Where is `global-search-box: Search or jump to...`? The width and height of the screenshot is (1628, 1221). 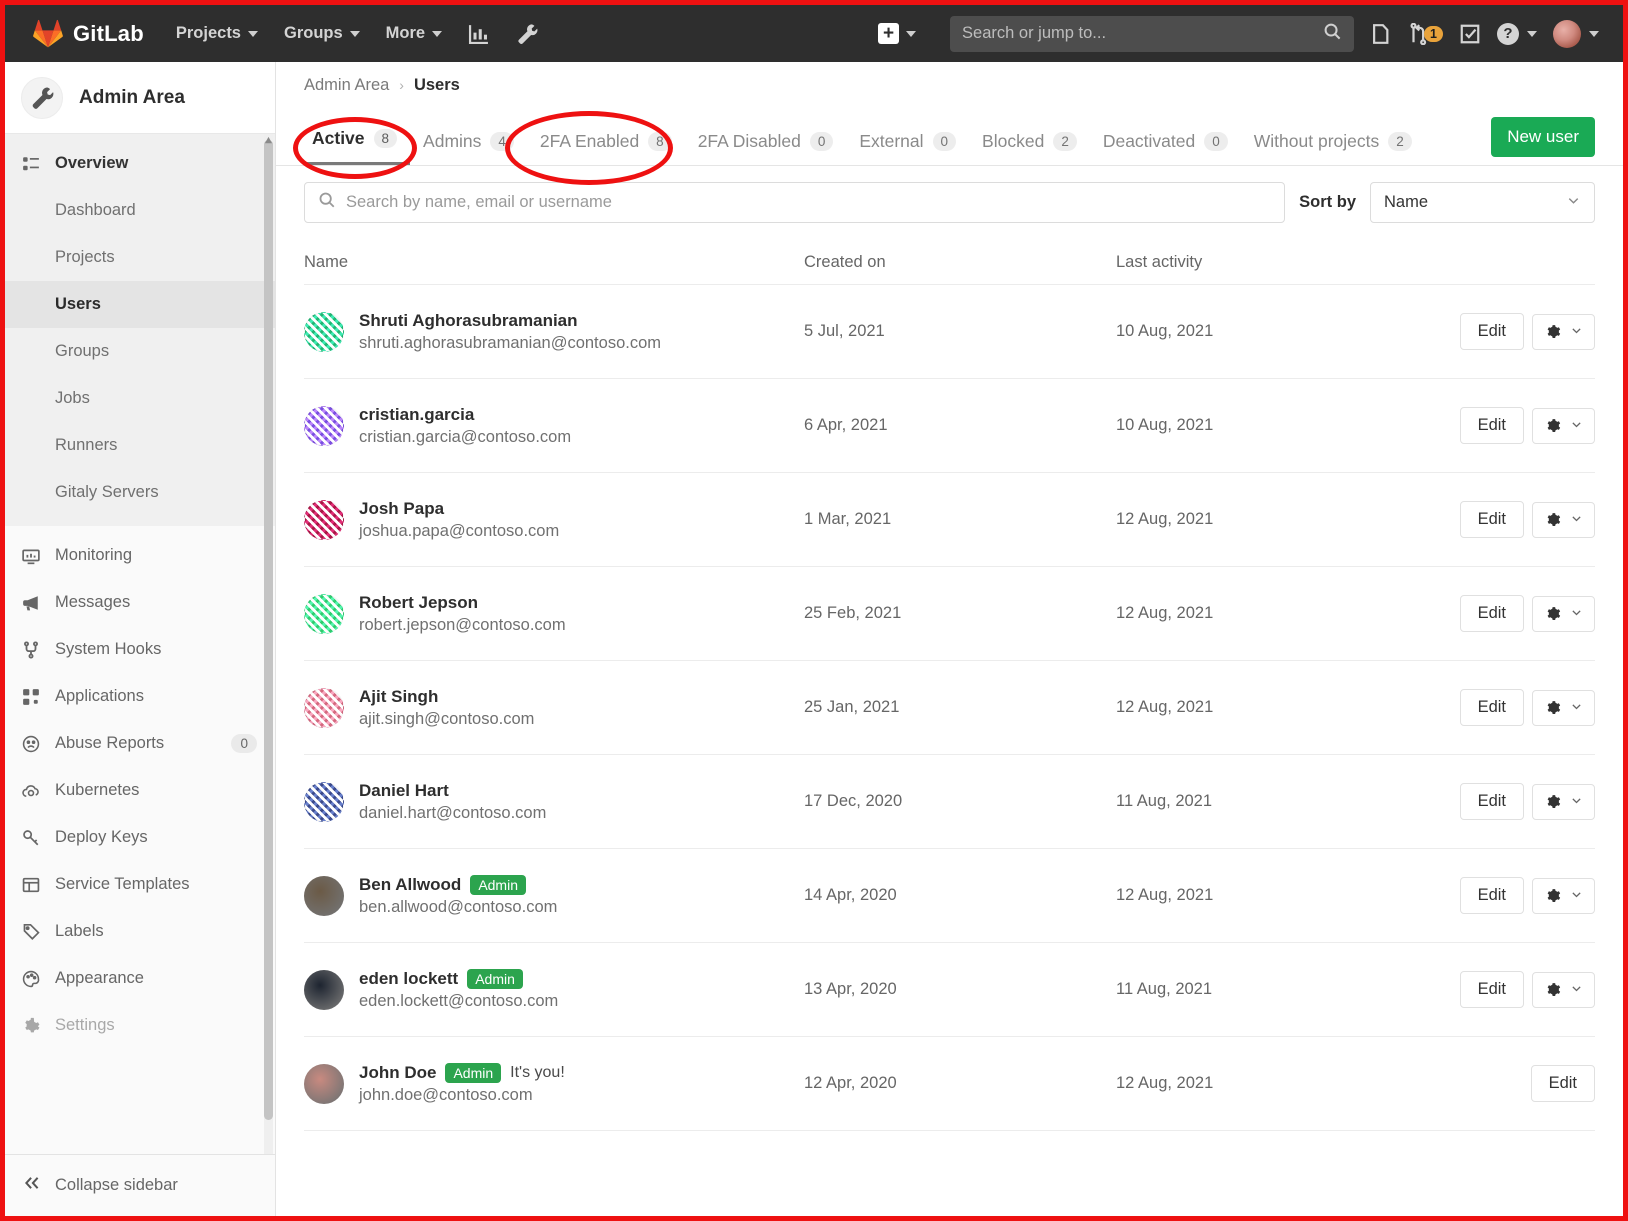
global-search-box: Search or jump to... is located at coordinates (1152, 33).